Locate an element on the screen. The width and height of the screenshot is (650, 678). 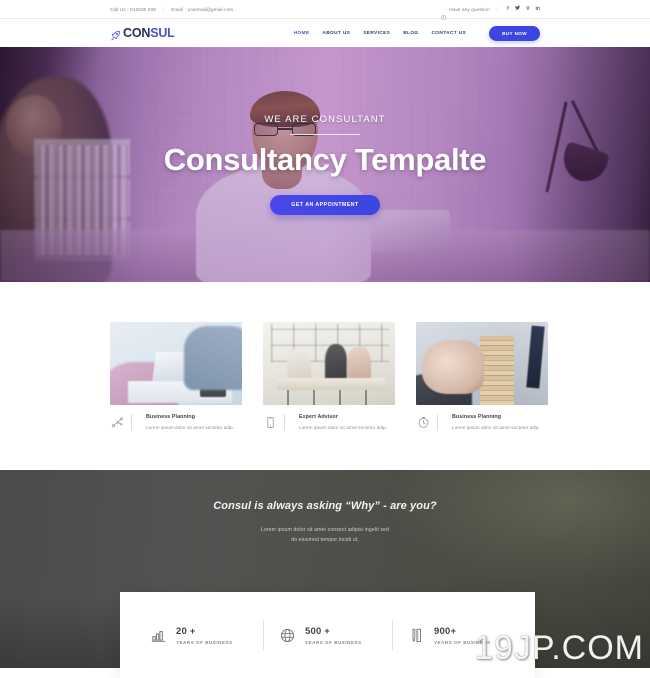
top-bar-right: Have any question | f V in is located at coordinates (490, 12).